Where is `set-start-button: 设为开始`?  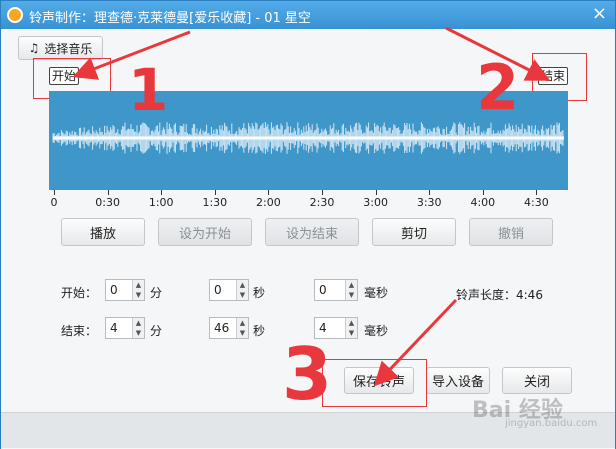 set-start-button: 设为开始 is located at coordinates (205, 232).